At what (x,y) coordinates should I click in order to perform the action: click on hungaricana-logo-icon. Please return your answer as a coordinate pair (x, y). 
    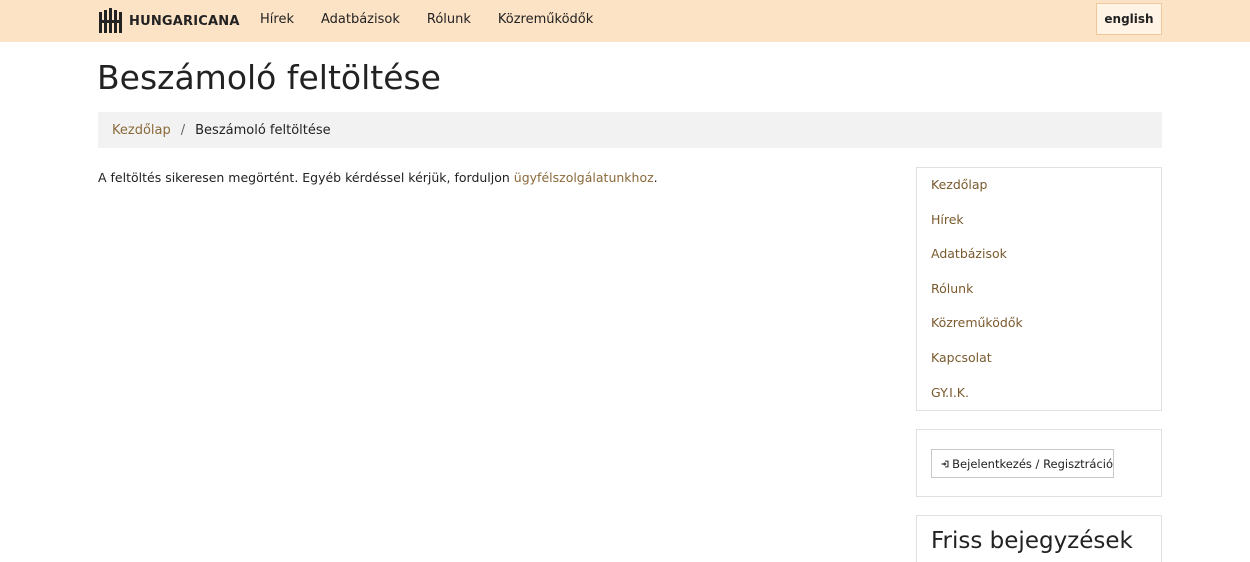
    Looking at the image, I should click on (110, 20).